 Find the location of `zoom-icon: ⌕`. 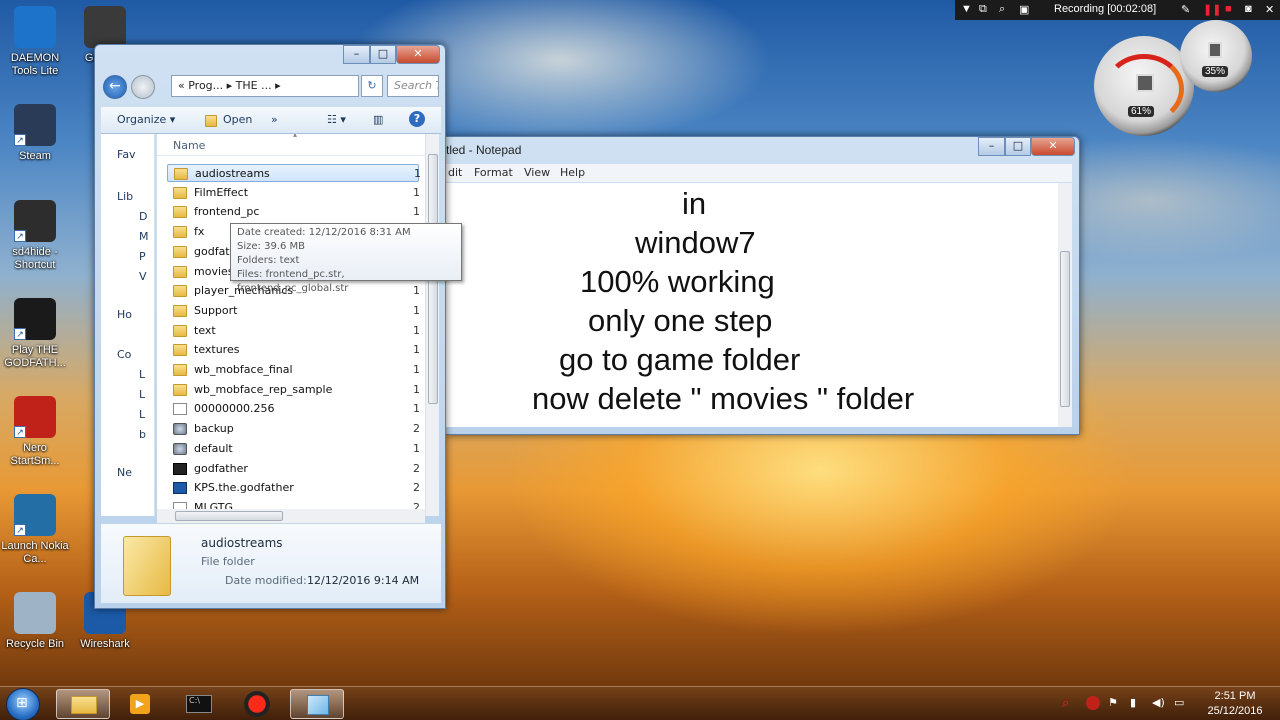

zoom-icon: ⌕ is located at coordinates (1002, 9).